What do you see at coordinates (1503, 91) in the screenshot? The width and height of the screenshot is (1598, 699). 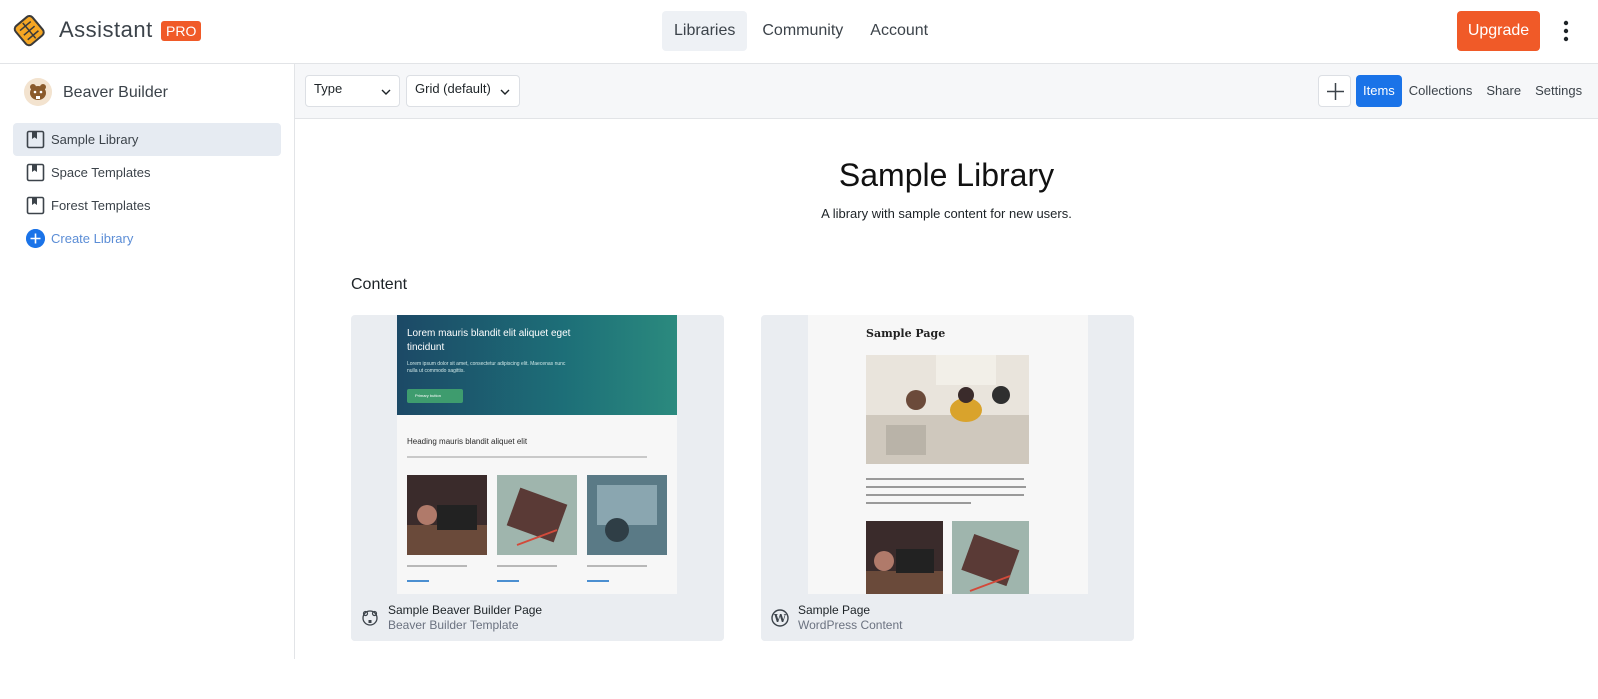 I see `tab-share: Share` at bounding box center [1503, 91].